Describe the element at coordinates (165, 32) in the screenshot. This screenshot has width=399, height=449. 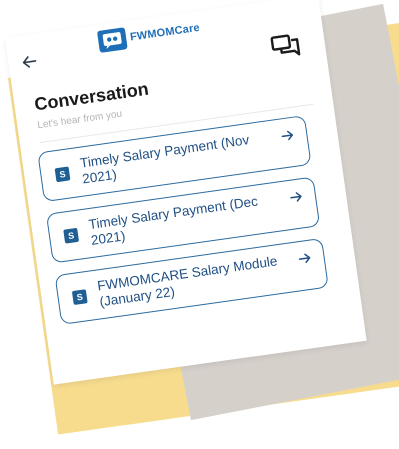
I see `brand-name: FWMOMCare` at that location.